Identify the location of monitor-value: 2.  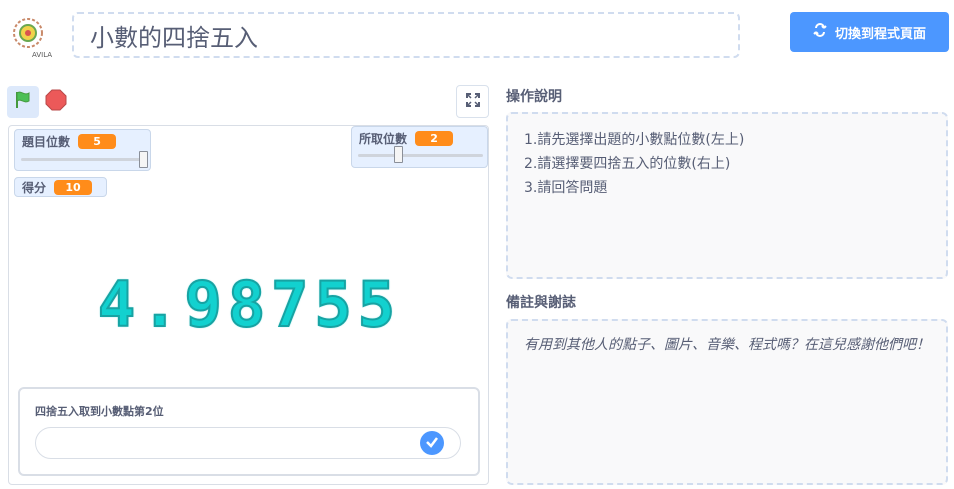
(434, 138).